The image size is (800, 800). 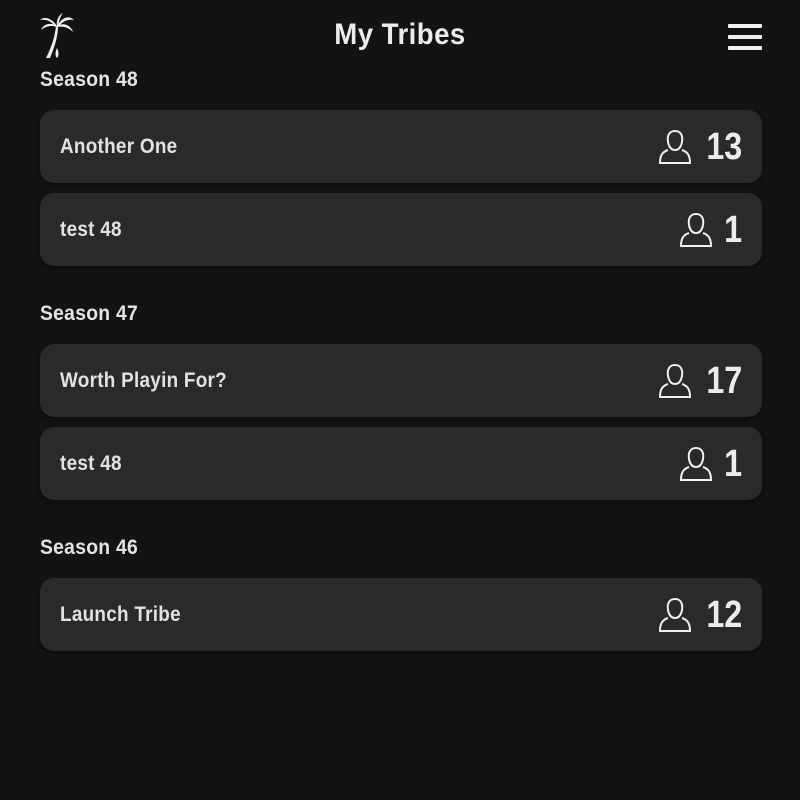 I want to click on hamburger-menu-icon, so click(x=745, y=38).